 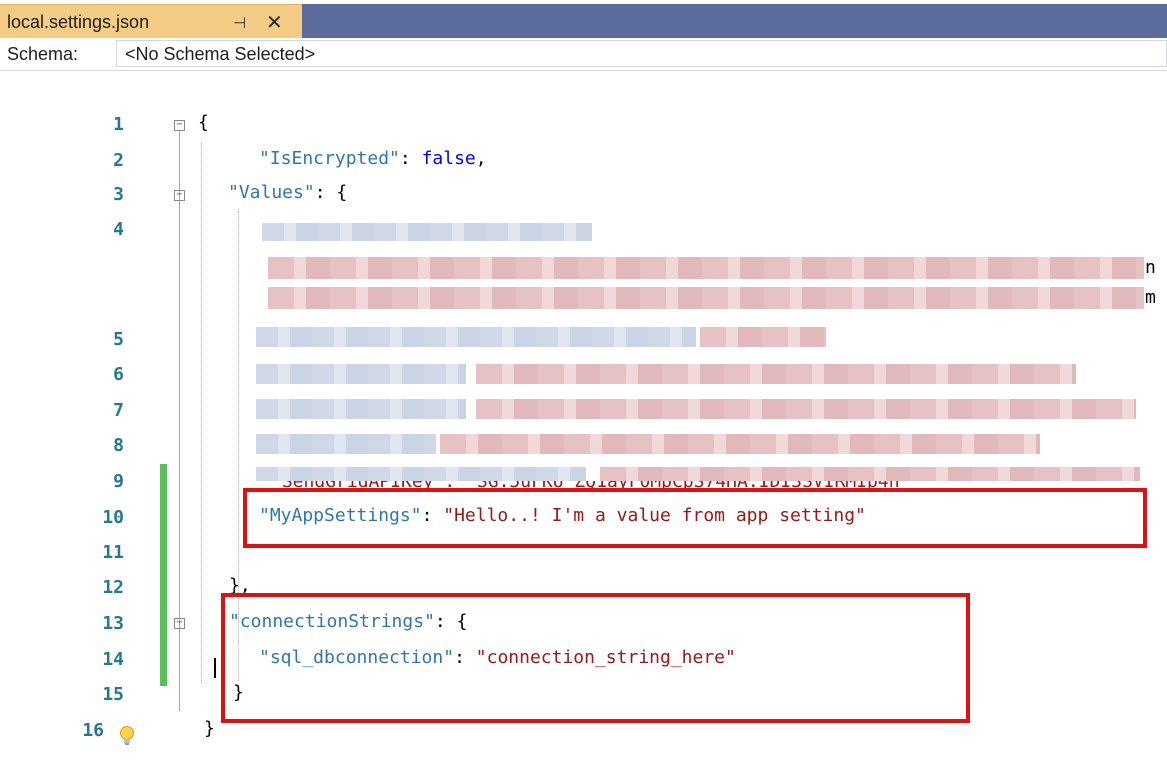 What do you see at coordinates (118, 410) in the screenshot?
I see `line-number: 7` at bounding box center [118, 410].